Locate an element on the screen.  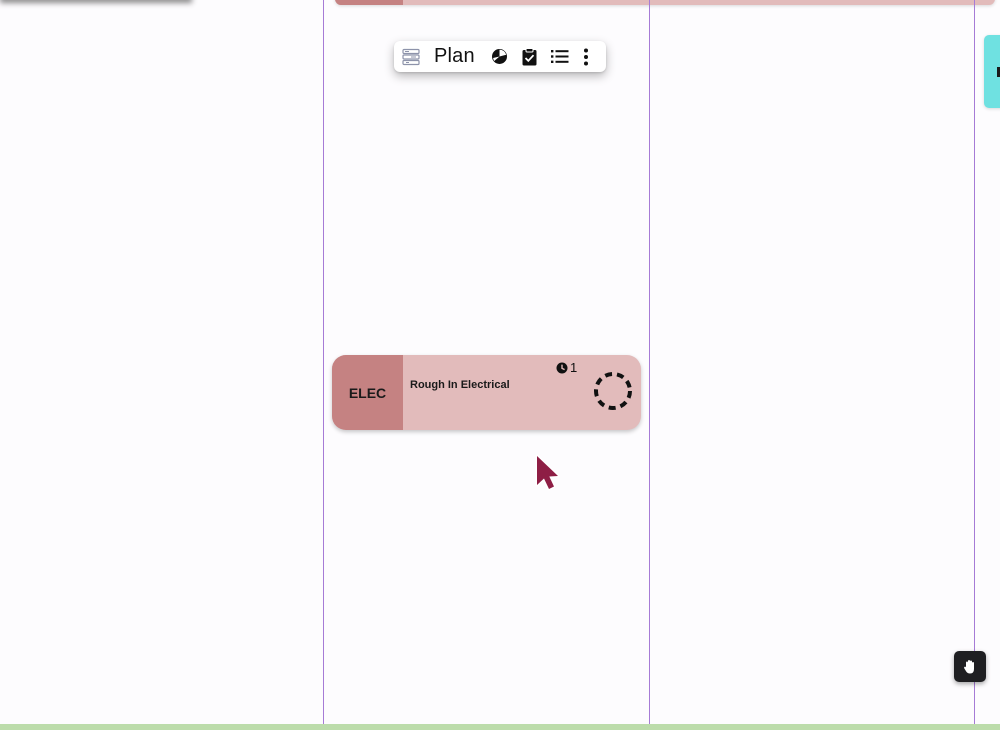
offscreen-task-card is located at coordinates (992, 71).